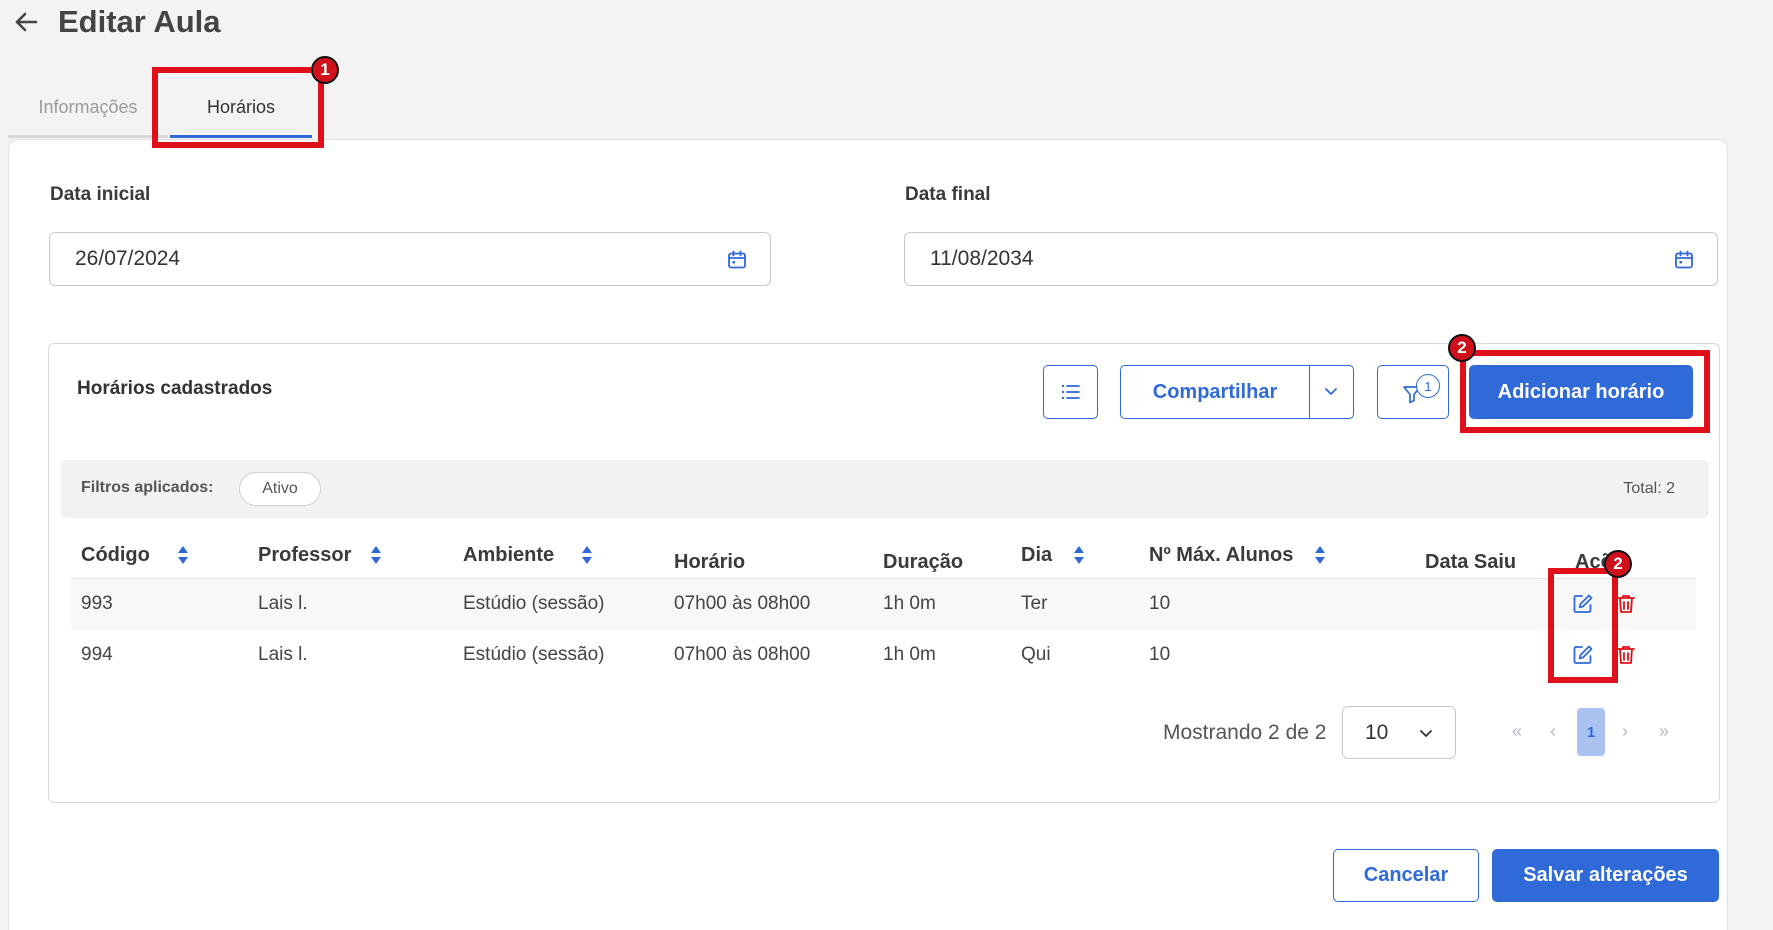 Image resolution: width=1773 pixels, height=930 pixels. I want to click on next-page-button: ›, so click(1625, 731).